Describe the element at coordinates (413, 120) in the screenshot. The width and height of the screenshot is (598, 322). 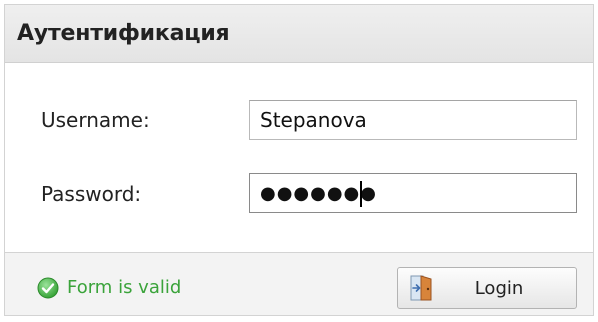
I see `username-input` at that location.